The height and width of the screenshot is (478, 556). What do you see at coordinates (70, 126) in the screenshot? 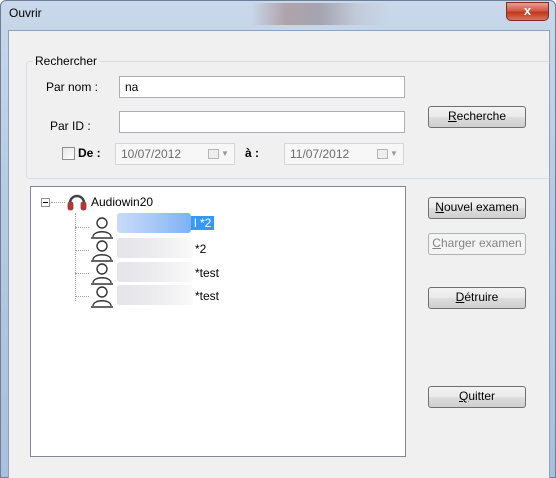
I see `id-label: Par ID :` at bounding box center [70, 126].